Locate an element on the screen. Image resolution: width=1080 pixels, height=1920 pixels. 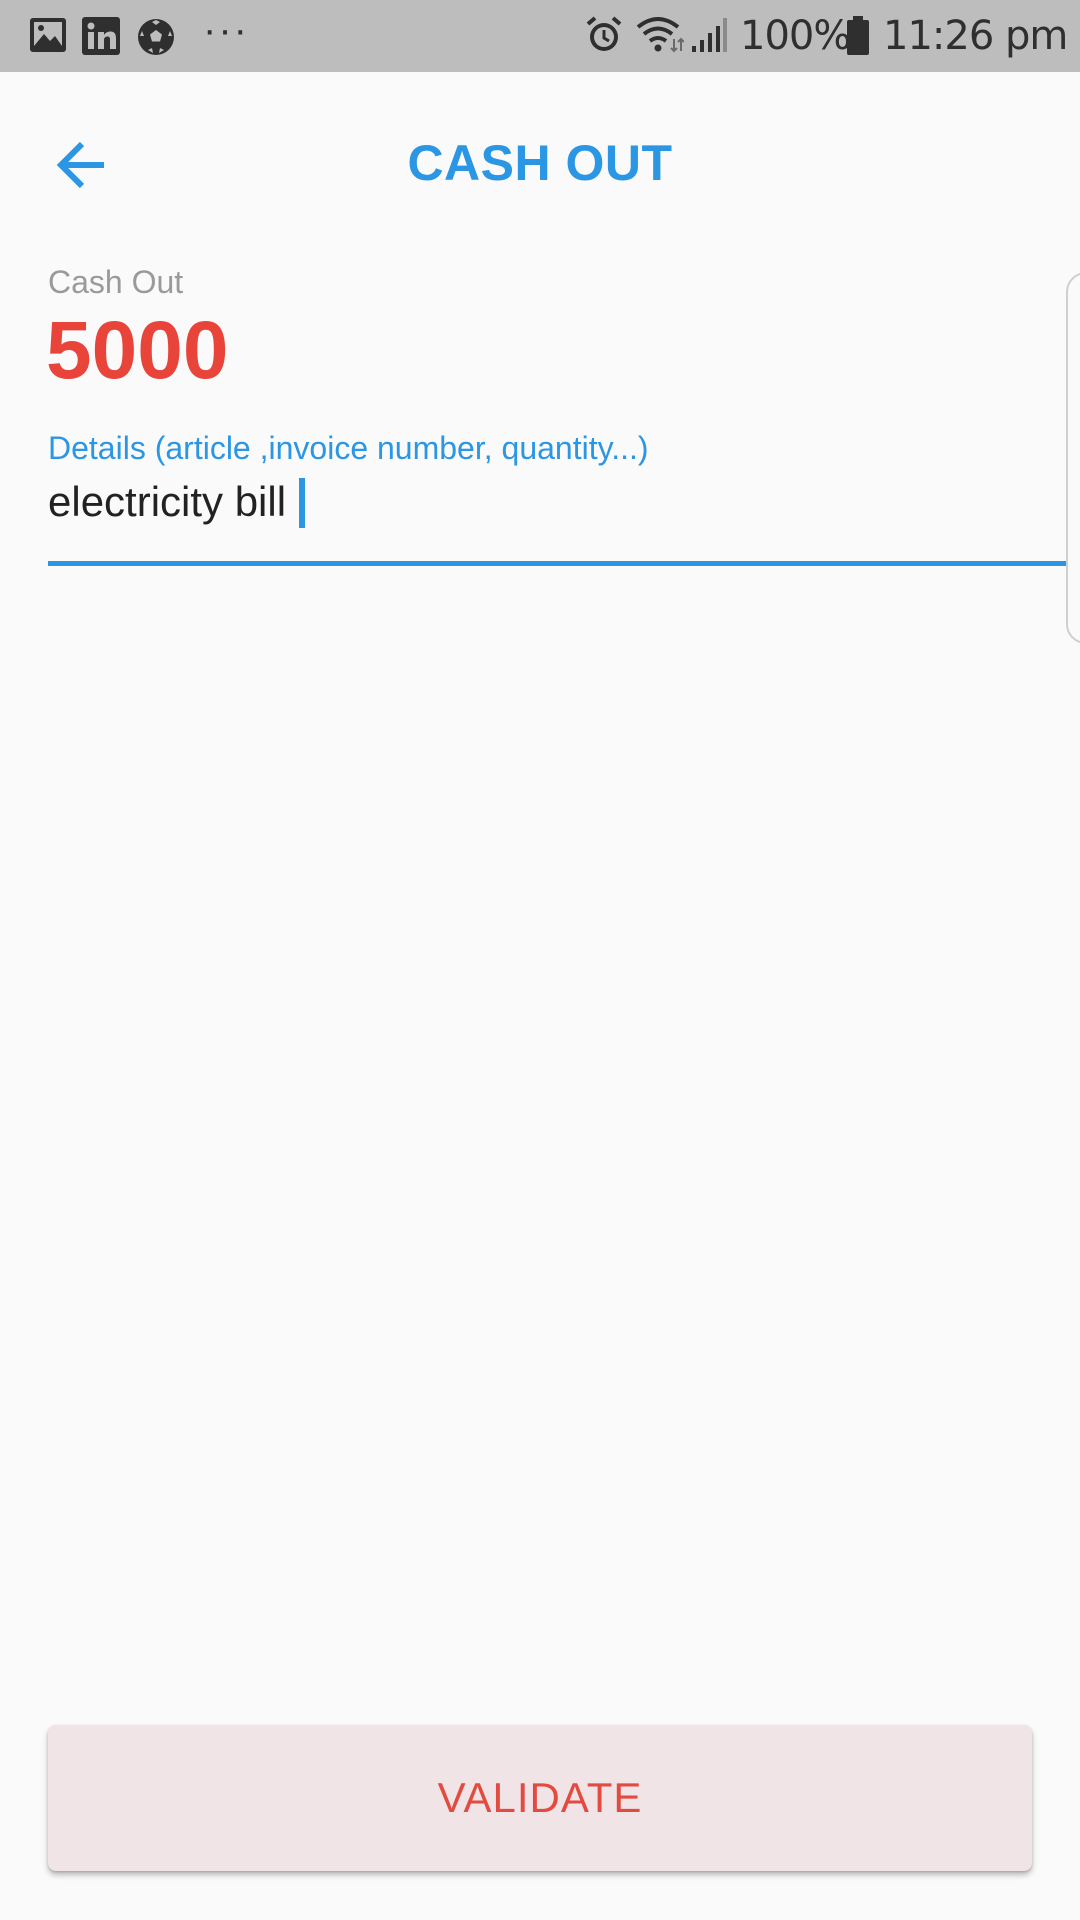
signal-icon is located at coordinates (709, 37).